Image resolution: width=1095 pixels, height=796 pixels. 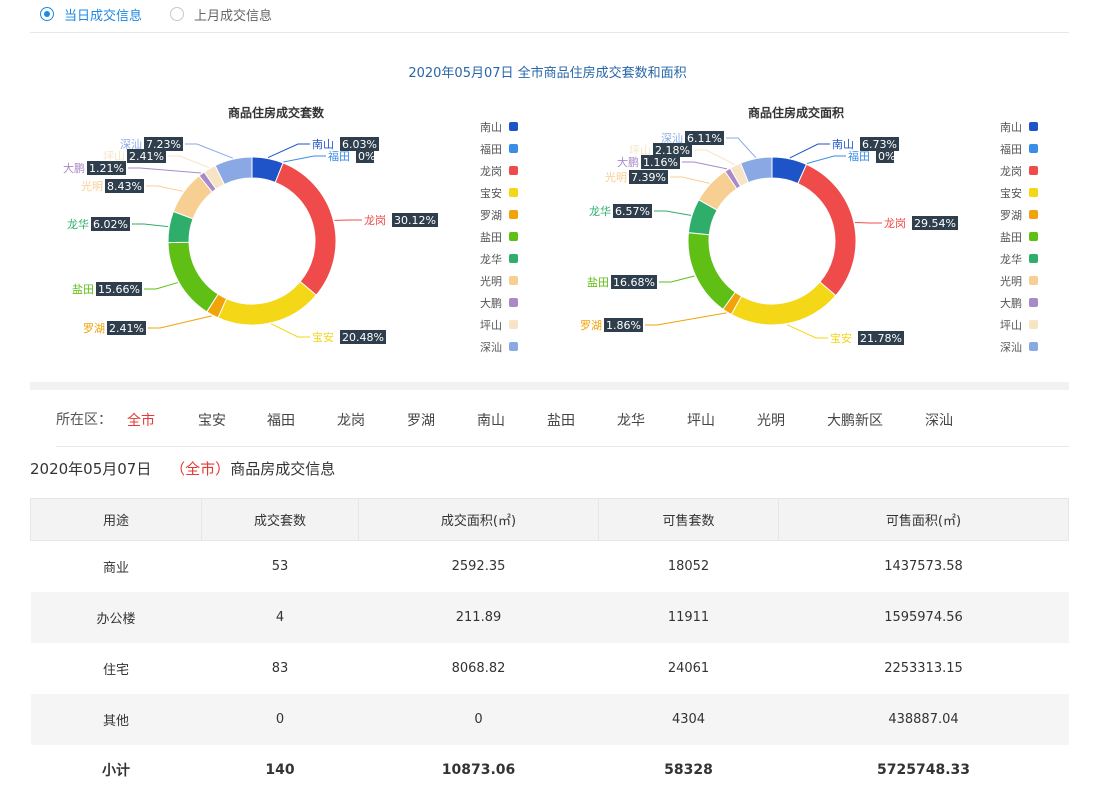 I want to click on slice-label-value: 7.39%, so click(x=648, y=177).